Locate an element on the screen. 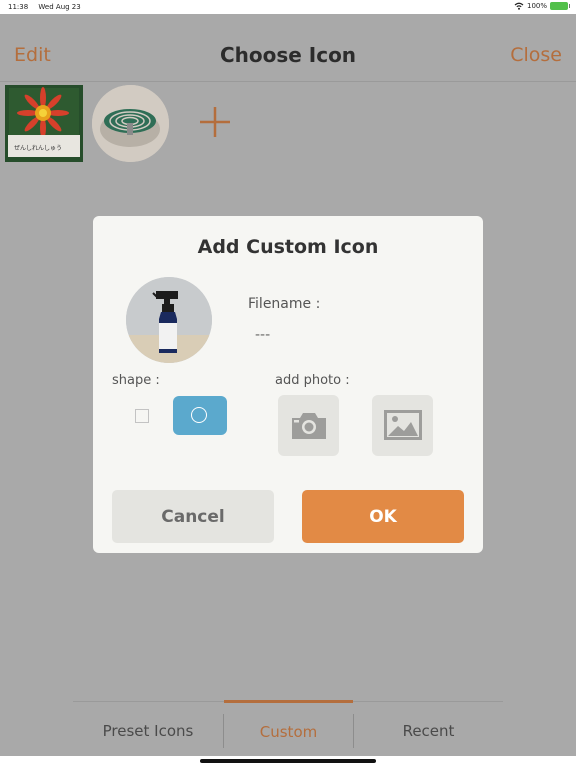 The height and width of the screenshot is (768, 576). circle-shape-option is located at coordinates (200, 415).